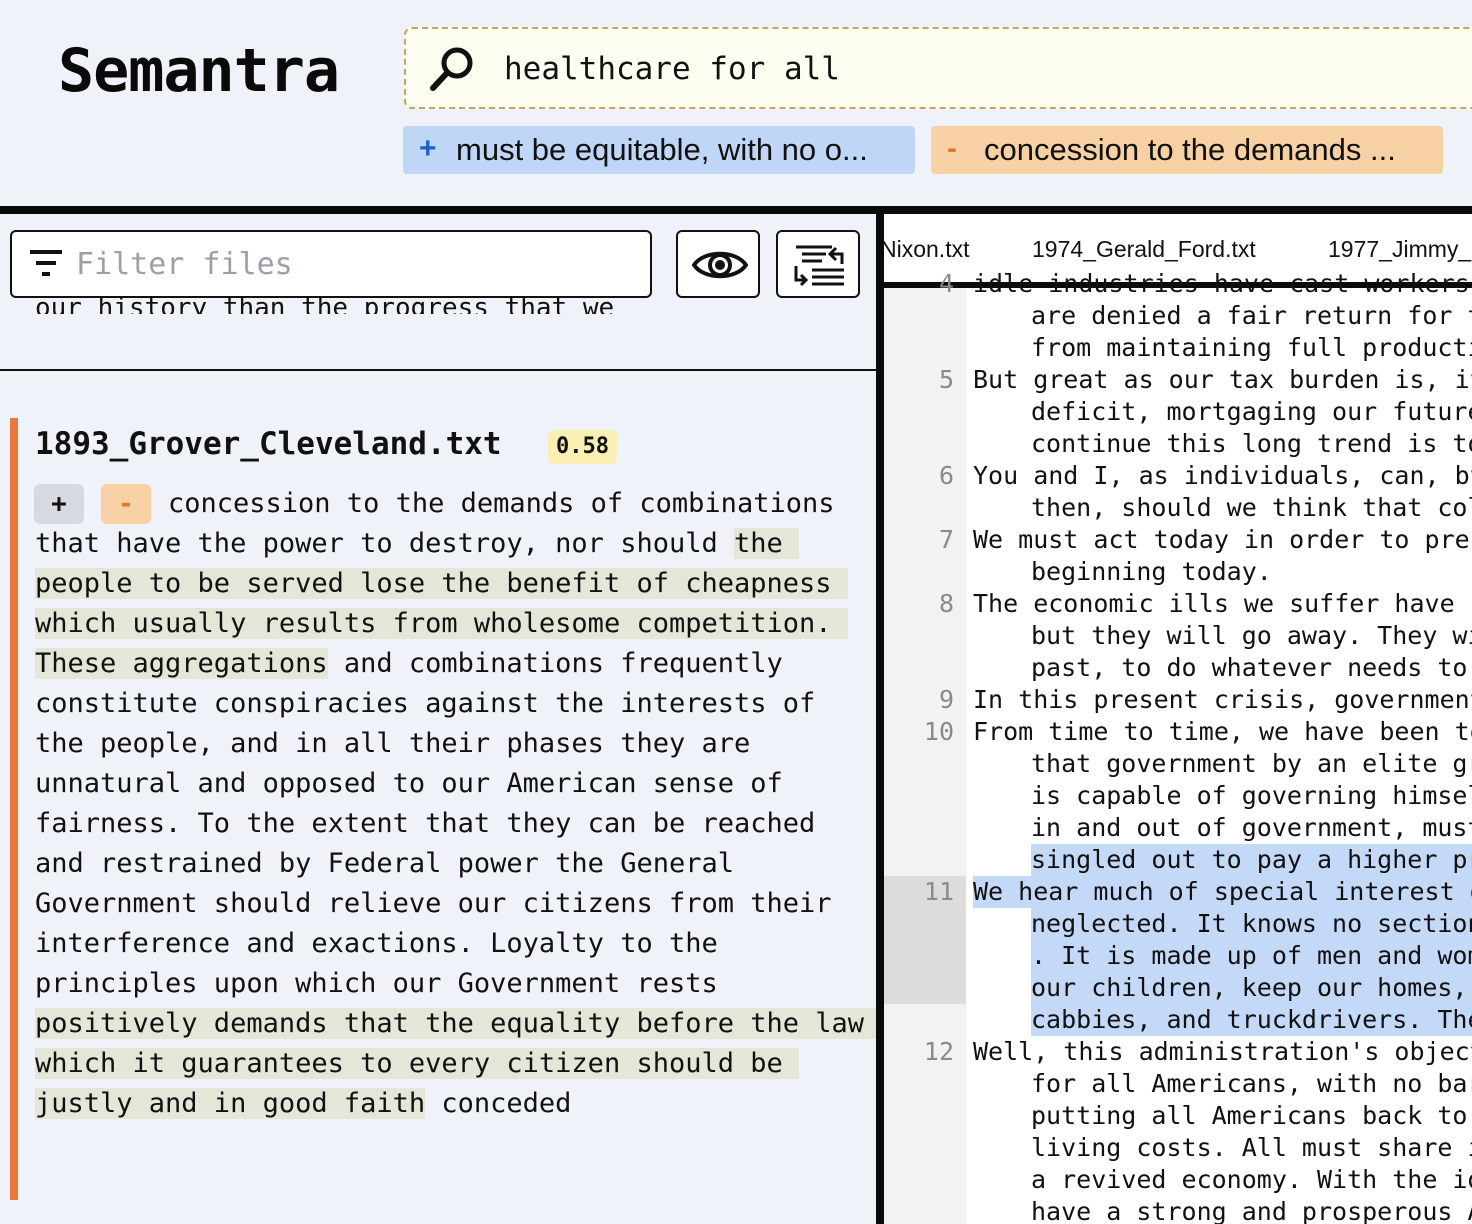 This screenshot has height=1224, width=1472. Describe the element at coordinates (199, 71) in the screenshot. I see `app-logo: Semantra` at that location.